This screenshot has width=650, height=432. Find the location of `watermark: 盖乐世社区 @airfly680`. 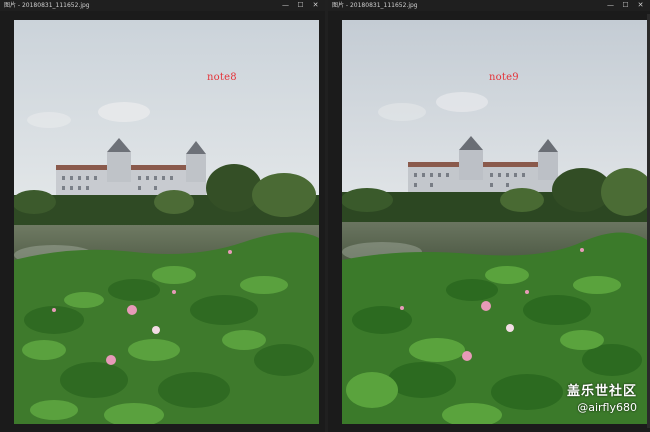

watermark: 盖乐世社区 @airfly680 is located at coordinates (602, 397).